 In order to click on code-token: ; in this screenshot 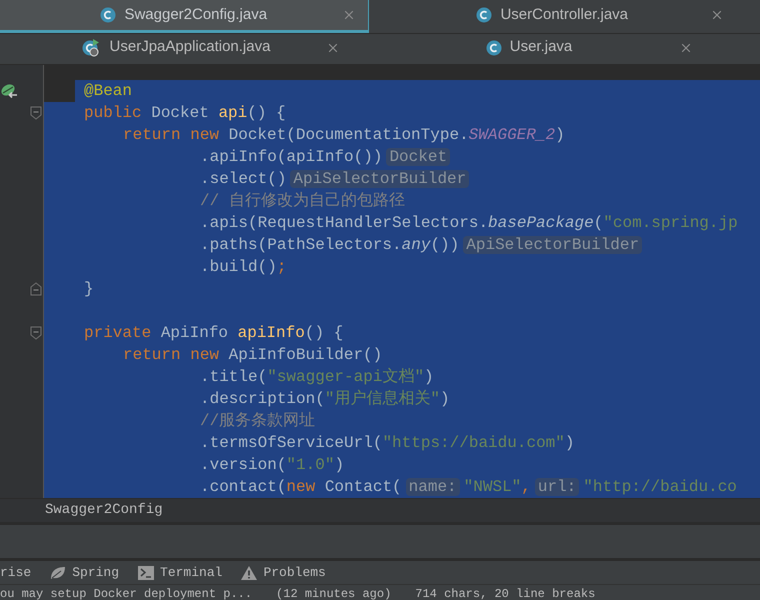, I will do `click(281, 267)`.